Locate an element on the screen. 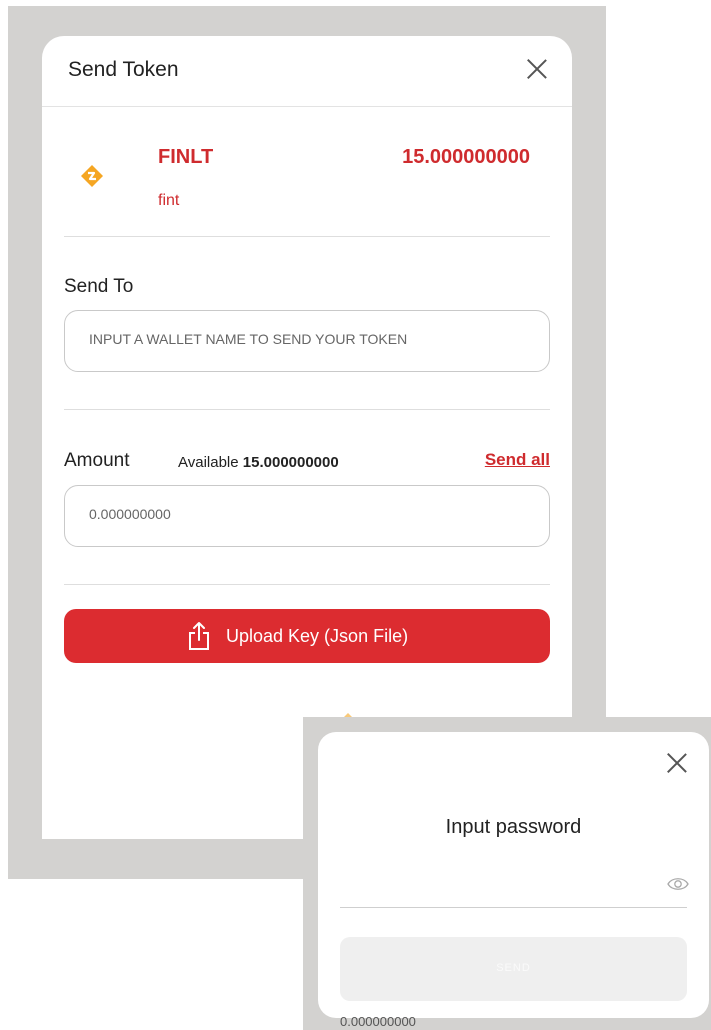 Image resolution: width=711 pixels, height=1030 pixels. send-label: SEND is located at coordinates (513, 968).